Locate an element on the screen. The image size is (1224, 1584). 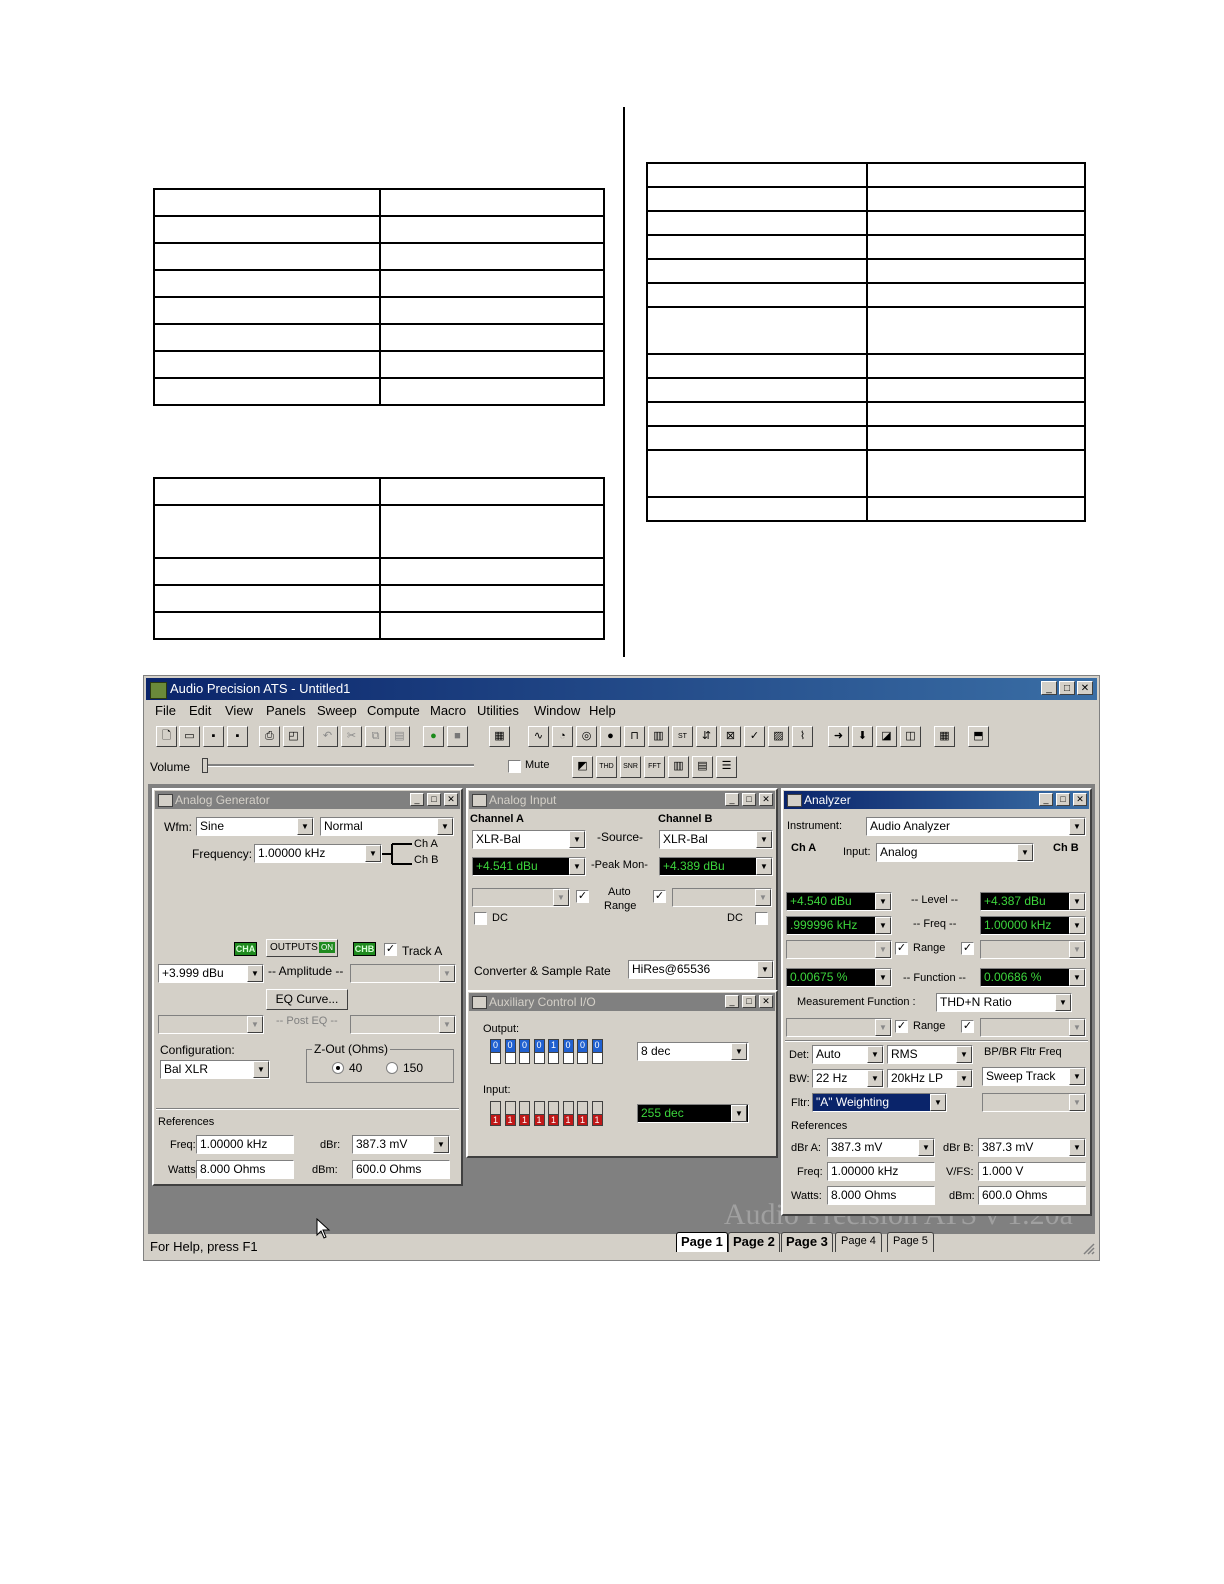
watts-input: 8.000 Ohms is located at coordinates (245, 1169).